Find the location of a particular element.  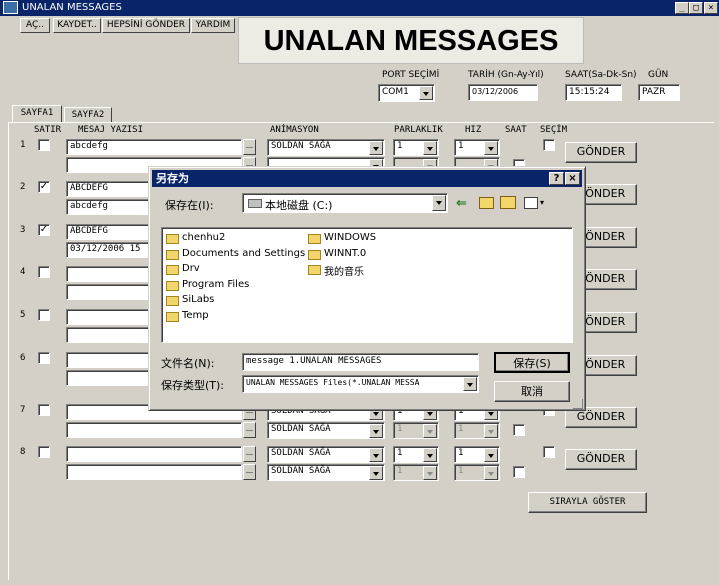

window-title-bar: UNALAN MESSAGES _ □ × is located at coordinates (359, 8).